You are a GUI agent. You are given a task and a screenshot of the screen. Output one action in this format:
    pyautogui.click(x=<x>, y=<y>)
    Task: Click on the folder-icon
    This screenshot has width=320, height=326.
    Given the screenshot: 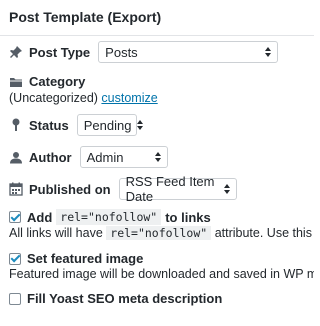 What is the action you would take?
    pyautogui.click(x=16, y=82)
    